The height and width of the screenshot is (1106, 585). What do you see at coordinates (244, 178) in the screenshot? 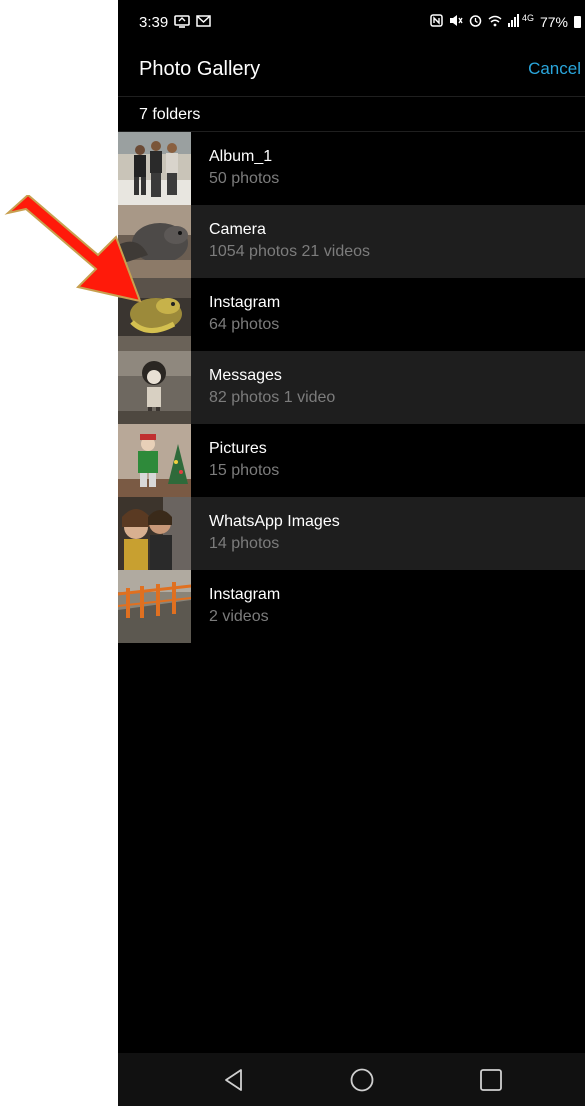
I see `folder-count-label: 50 photos` at bounding box center [244, 178].